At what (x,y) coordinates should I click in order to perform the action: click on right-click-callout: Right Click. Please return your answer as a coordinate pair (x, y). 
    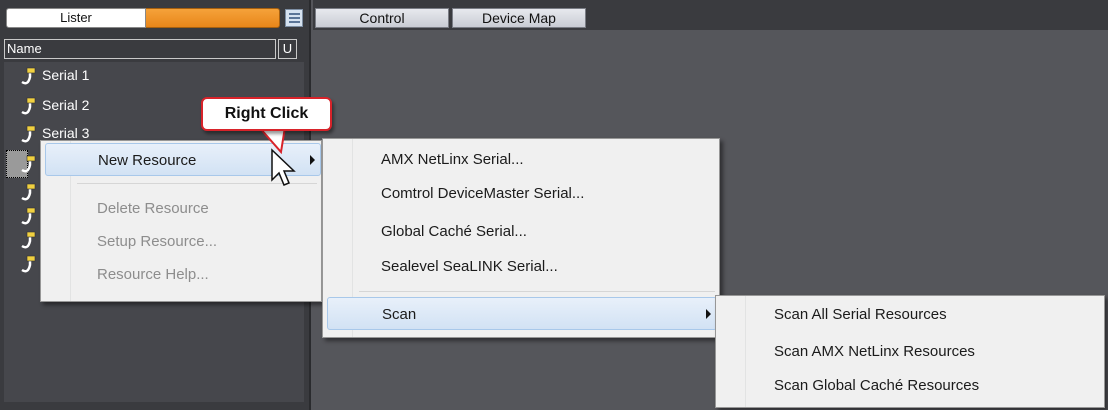
    Looking at the image, I should click on (266, 114).